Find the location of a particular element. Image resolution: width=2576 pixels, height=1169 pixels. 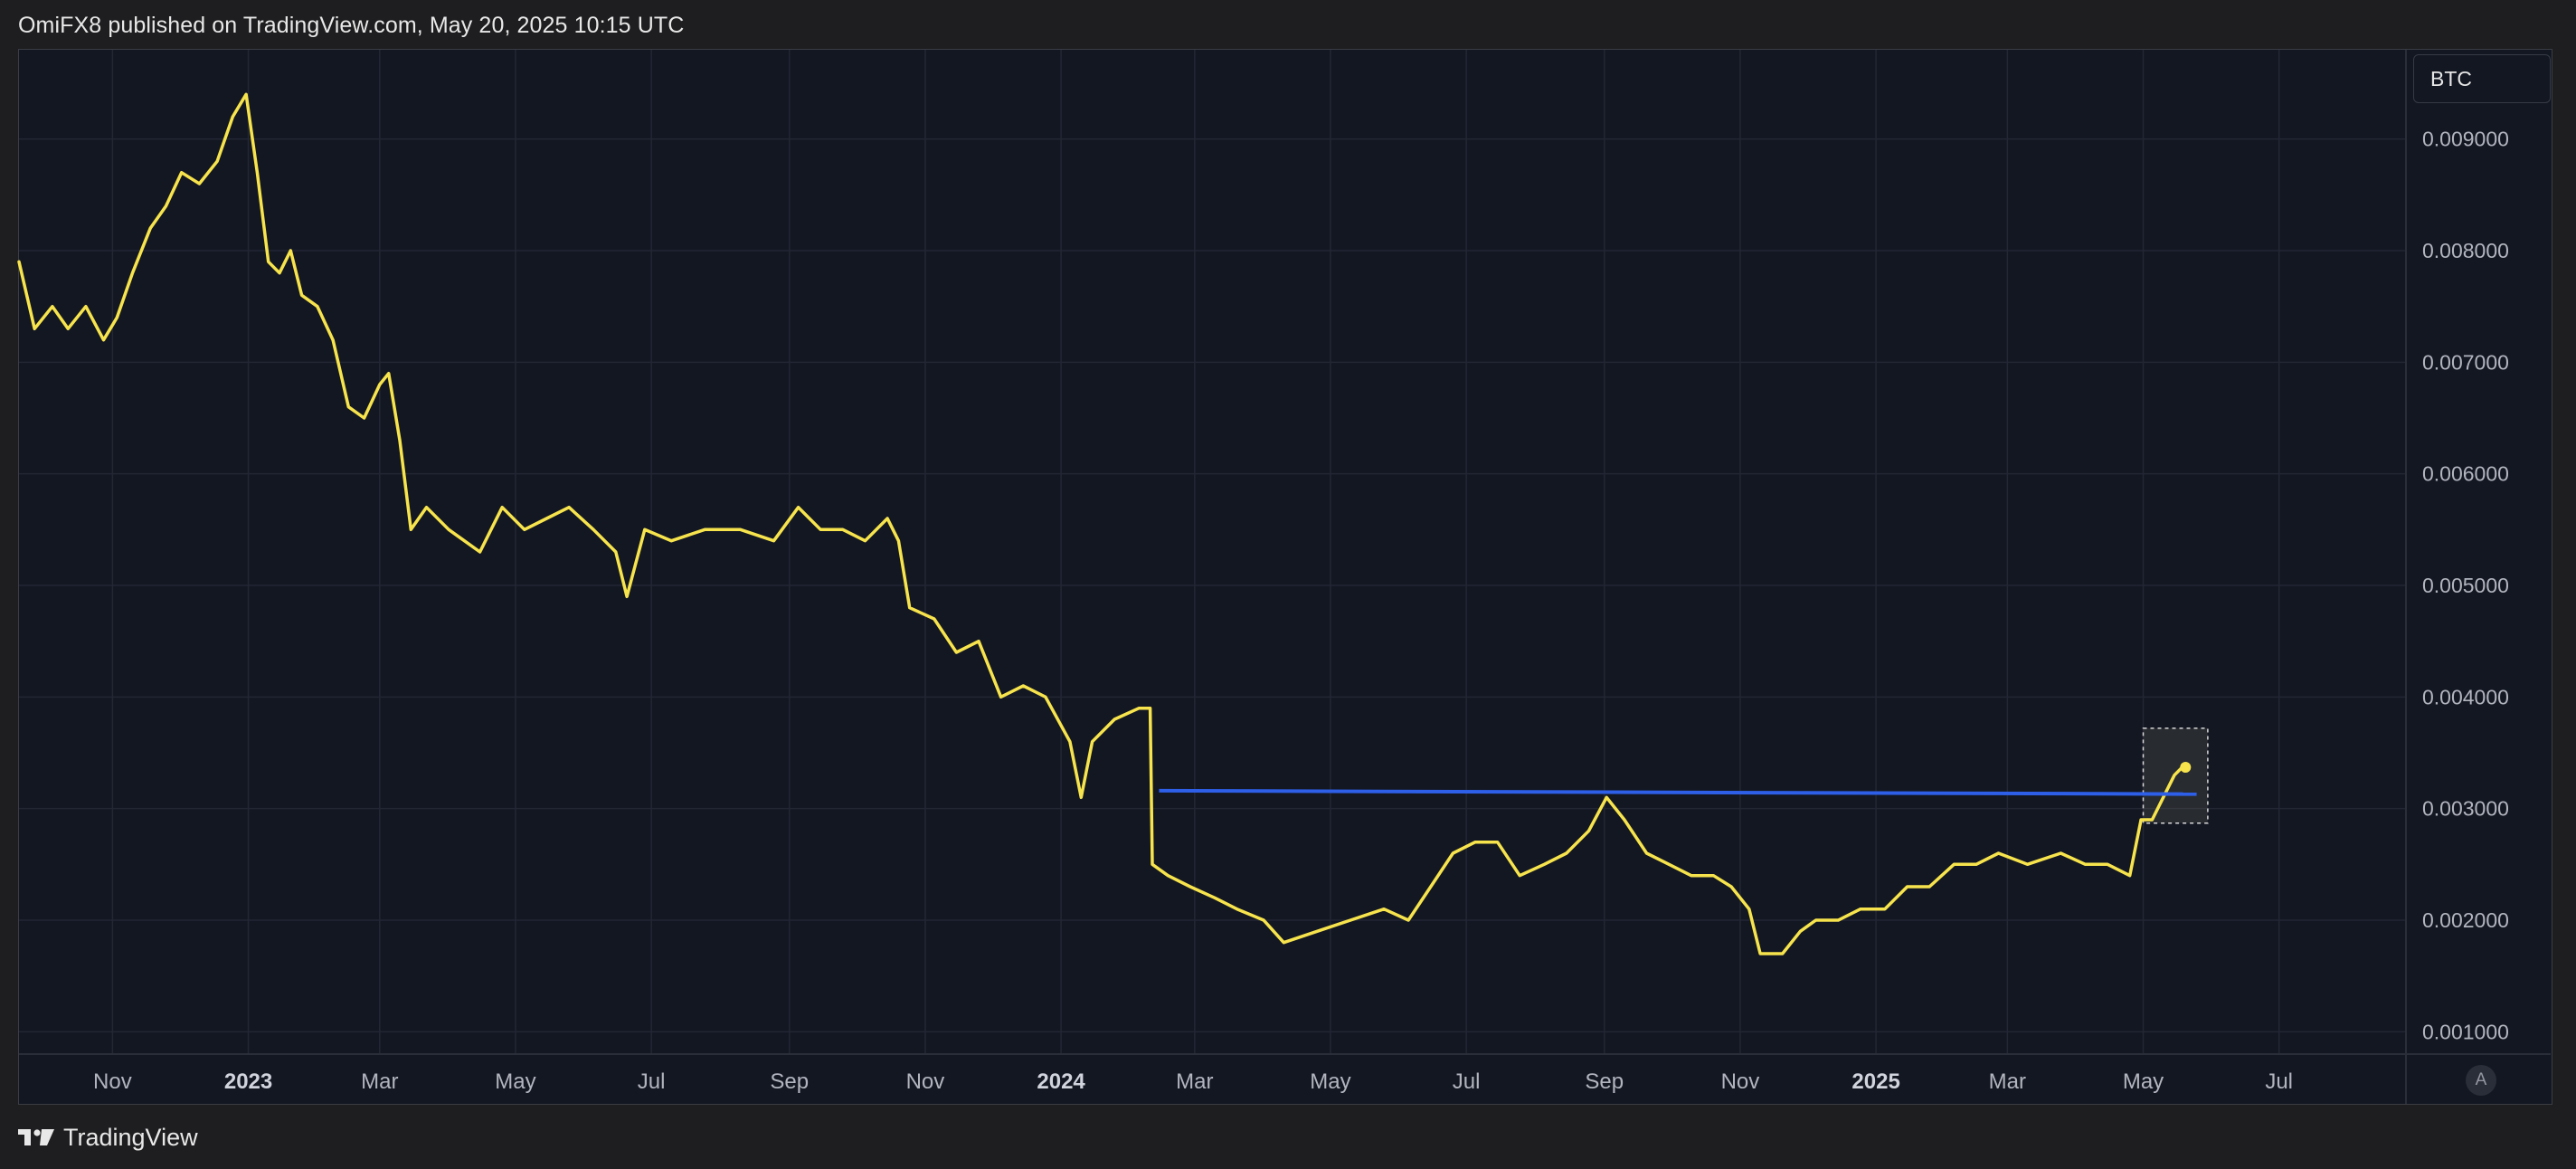

tradingview-brand: TradingView is located at coordinates (108, 1137).